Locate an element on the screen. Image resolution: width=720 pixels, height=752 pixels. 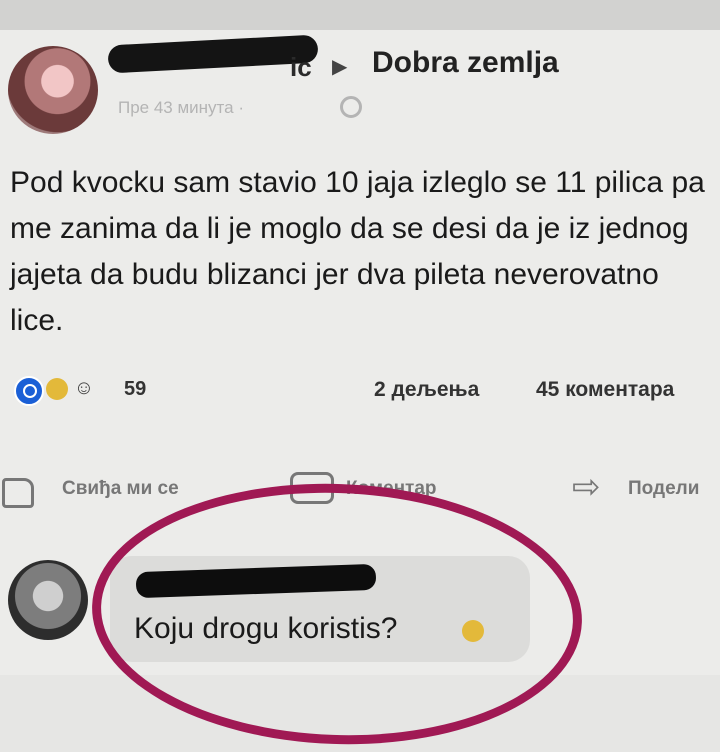
group-name-link: Dobra zemlja is located at coordinates (465, 63).